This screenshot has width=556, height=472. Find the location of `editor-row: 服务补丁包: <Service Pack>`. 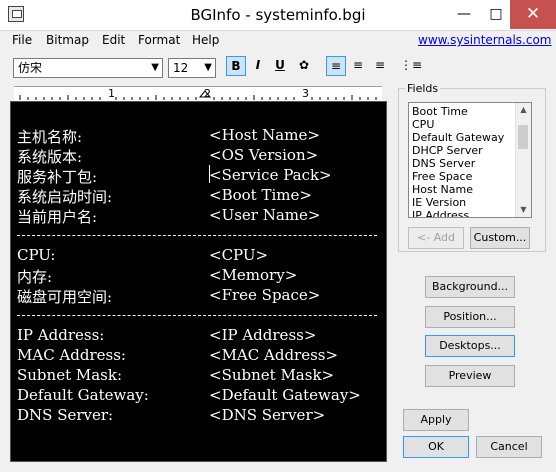

editor-row: 服务补丁包: <Service Pack> is located at coordinates (174, 176).